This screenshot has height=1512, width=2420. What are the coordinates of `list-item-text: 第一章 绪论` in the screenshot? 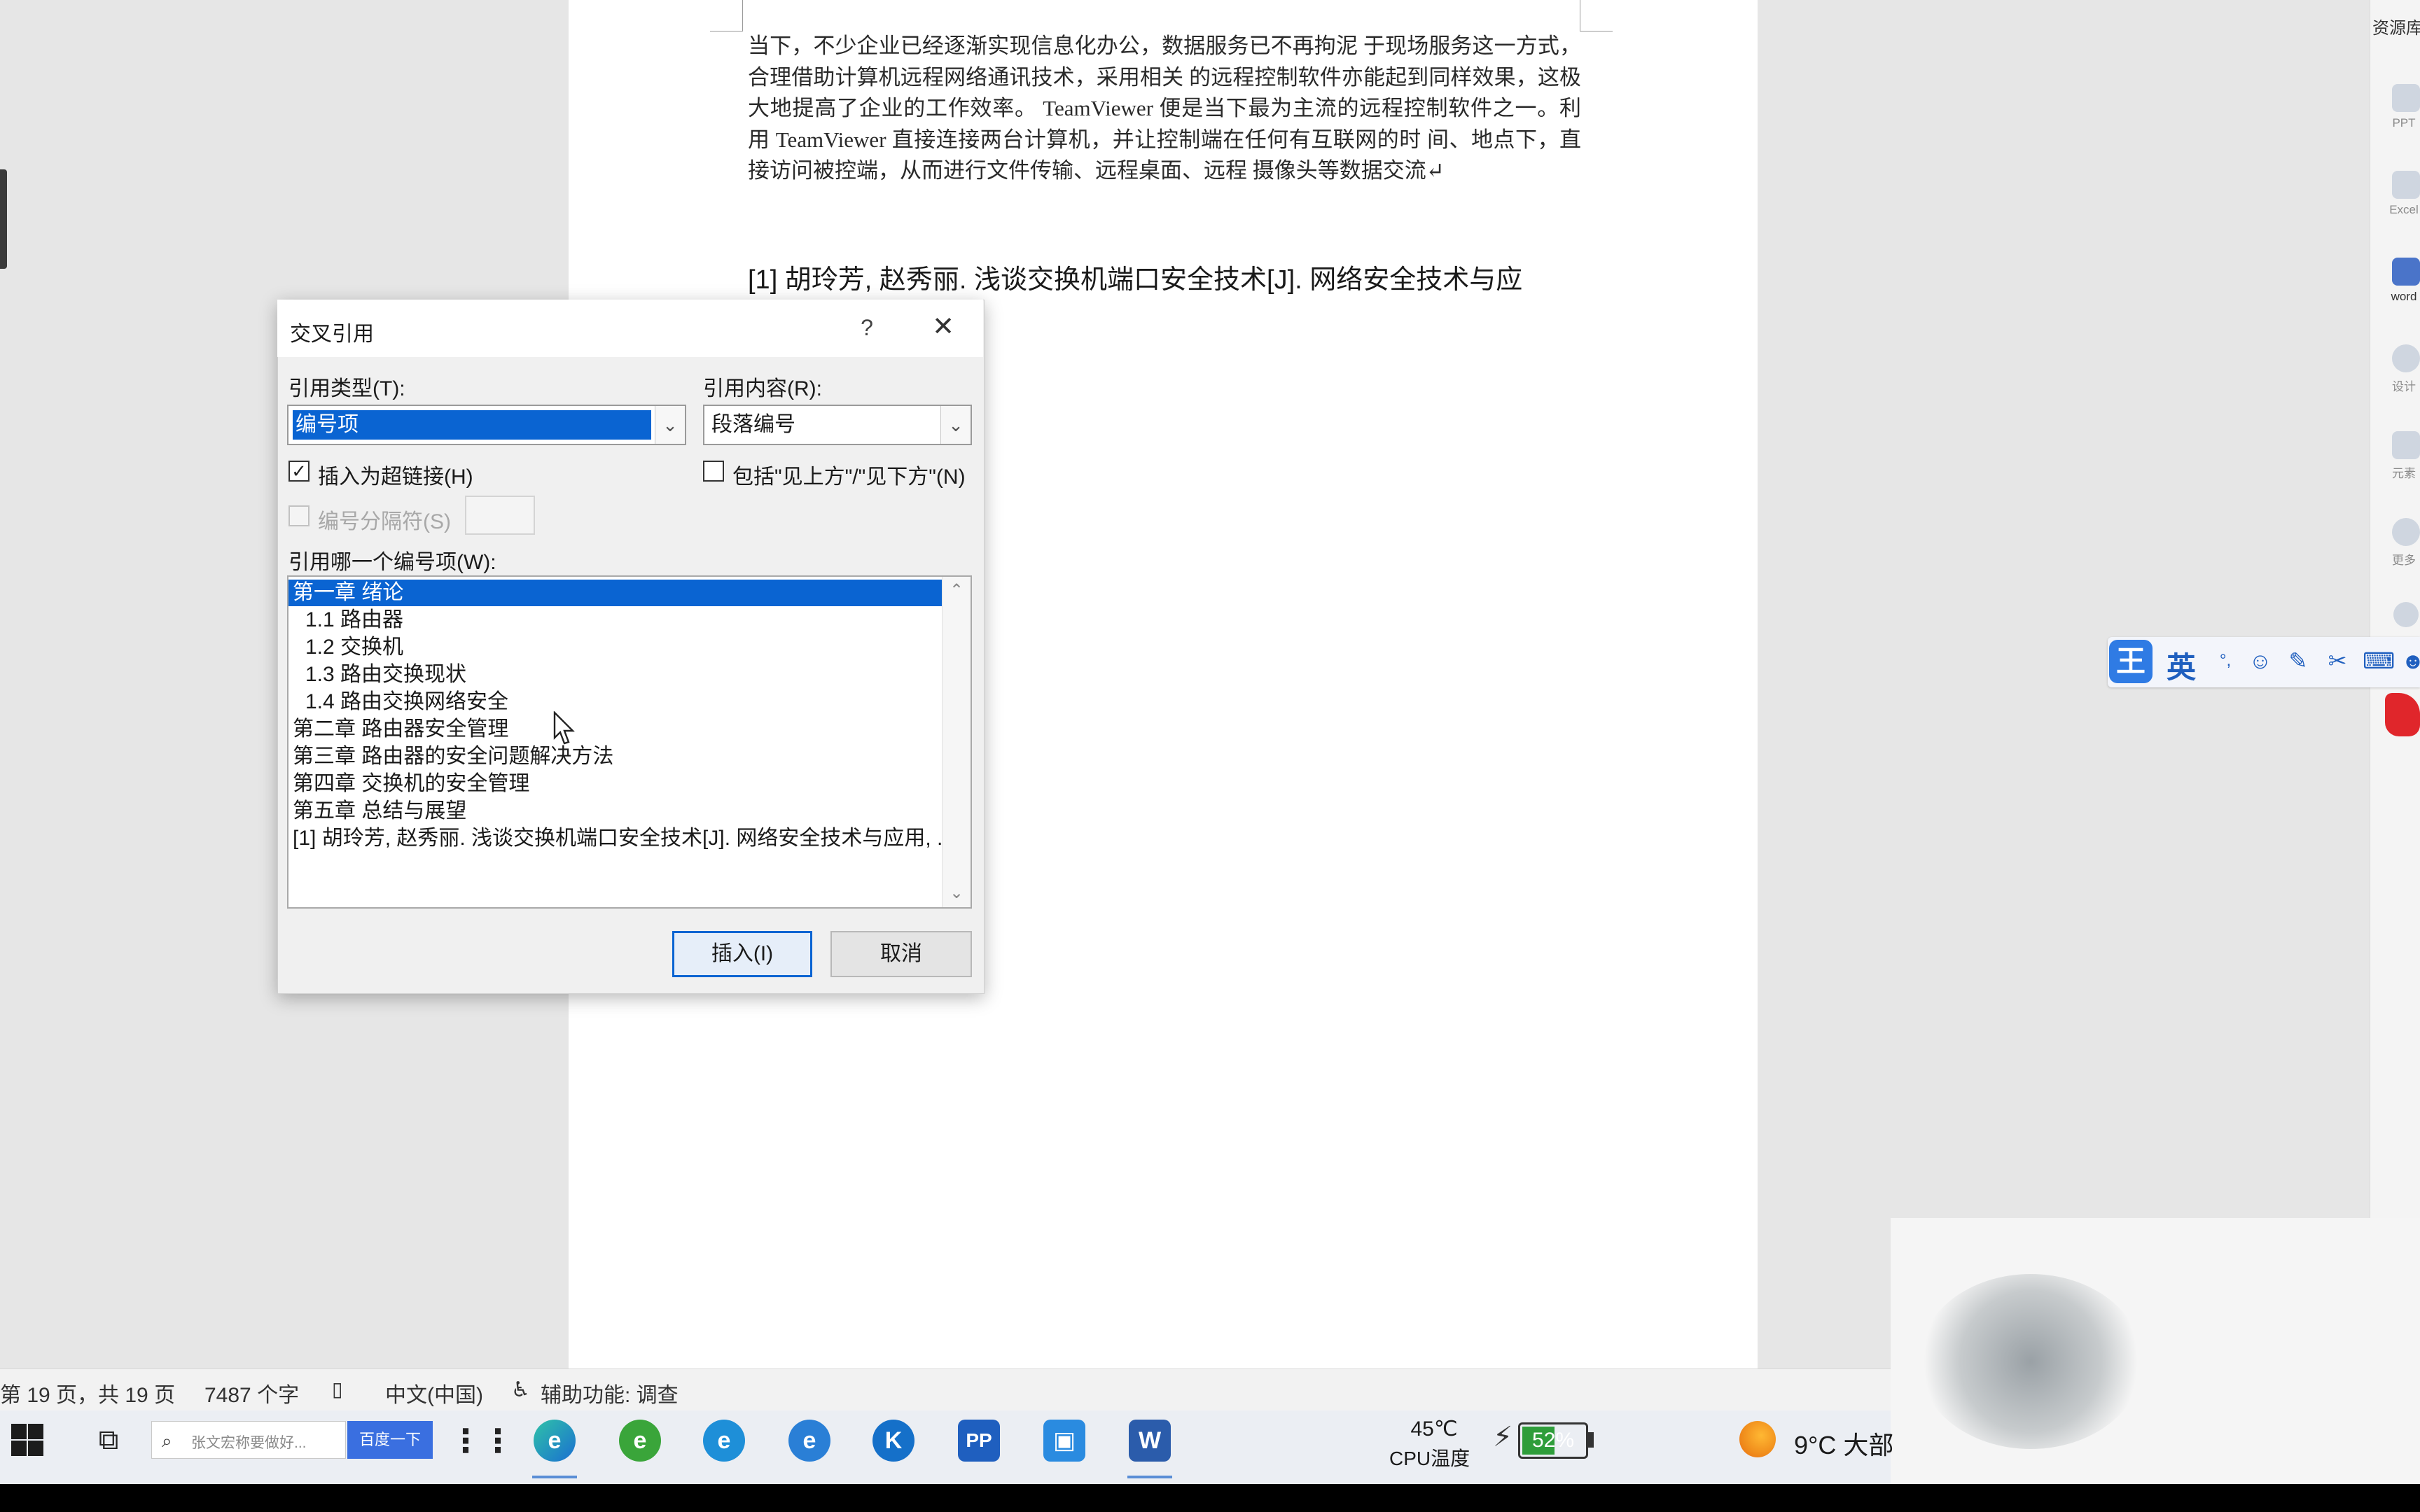 It's located at (348, 592).